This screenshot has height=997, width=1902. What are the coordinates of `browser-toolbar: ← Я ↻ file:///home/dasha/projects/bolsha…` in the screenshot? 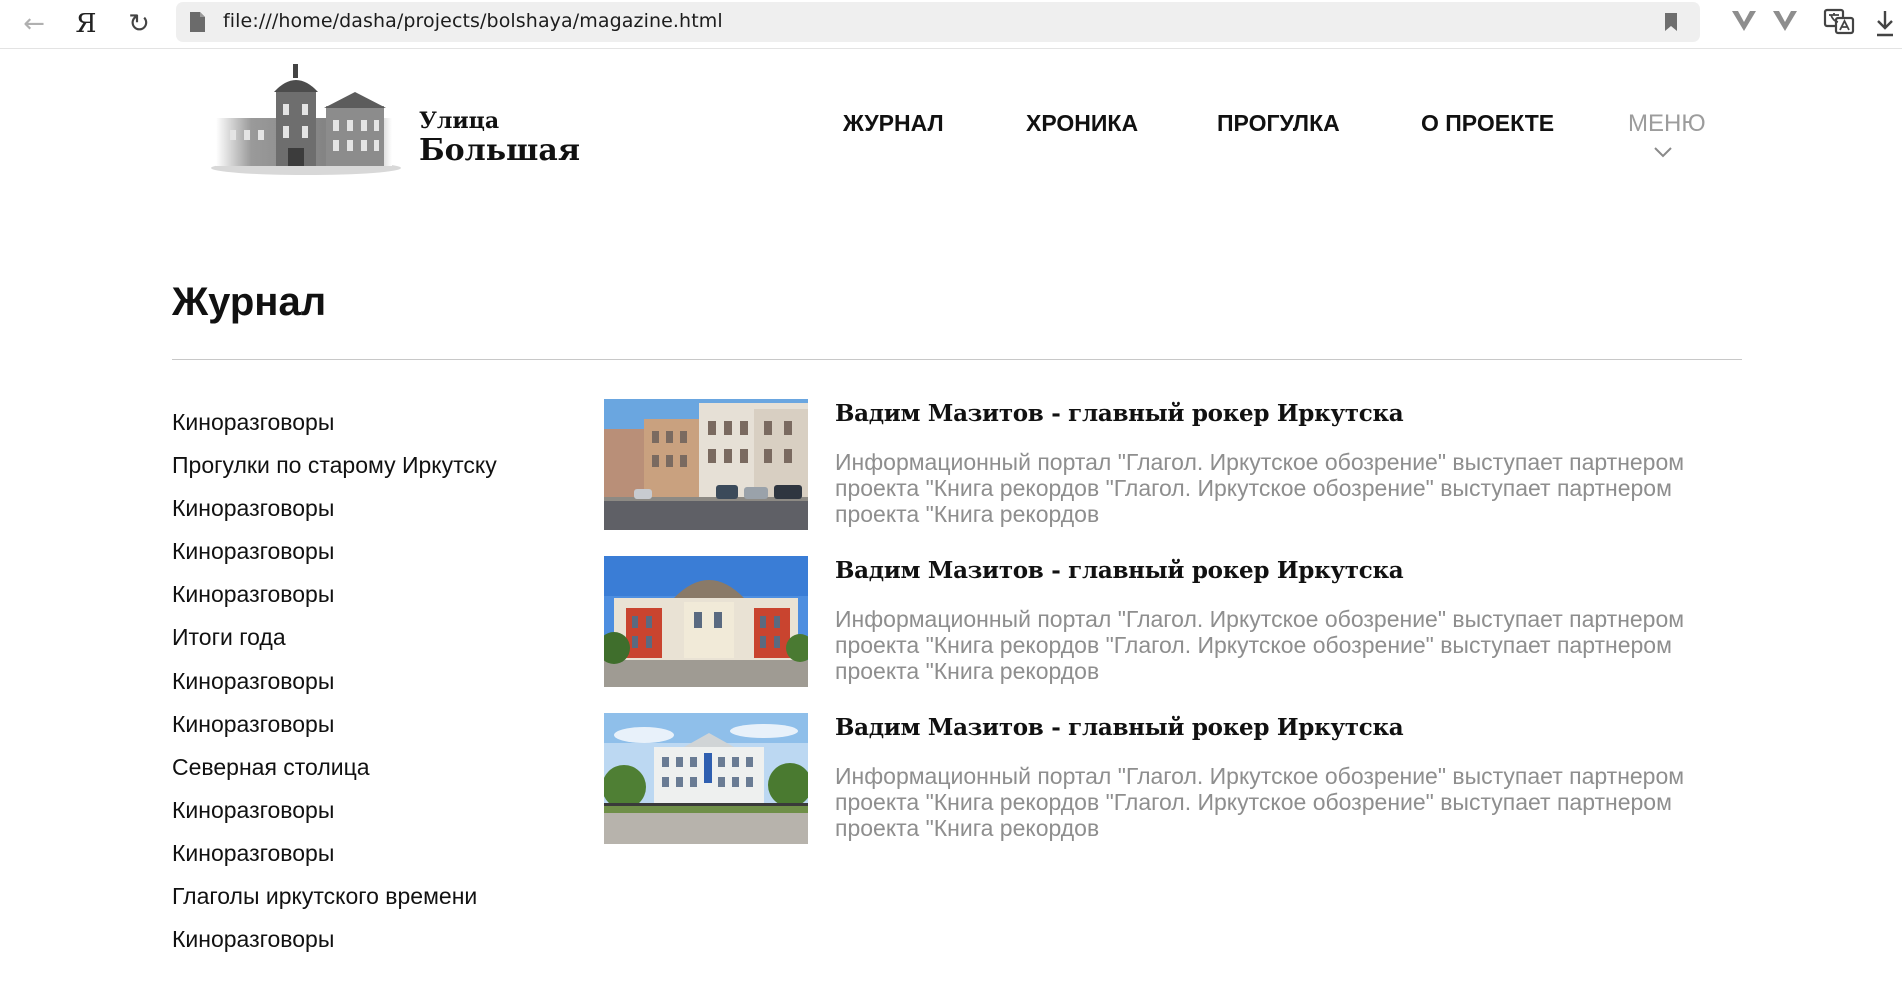 It's located at (951, 24).